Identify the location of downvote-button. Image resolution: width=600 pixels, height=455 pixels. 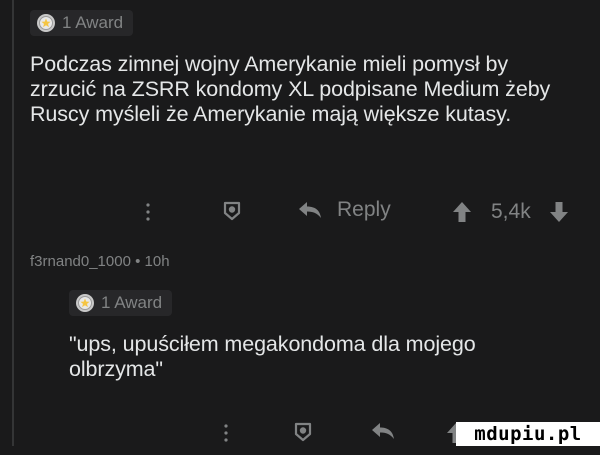
(559, 212).